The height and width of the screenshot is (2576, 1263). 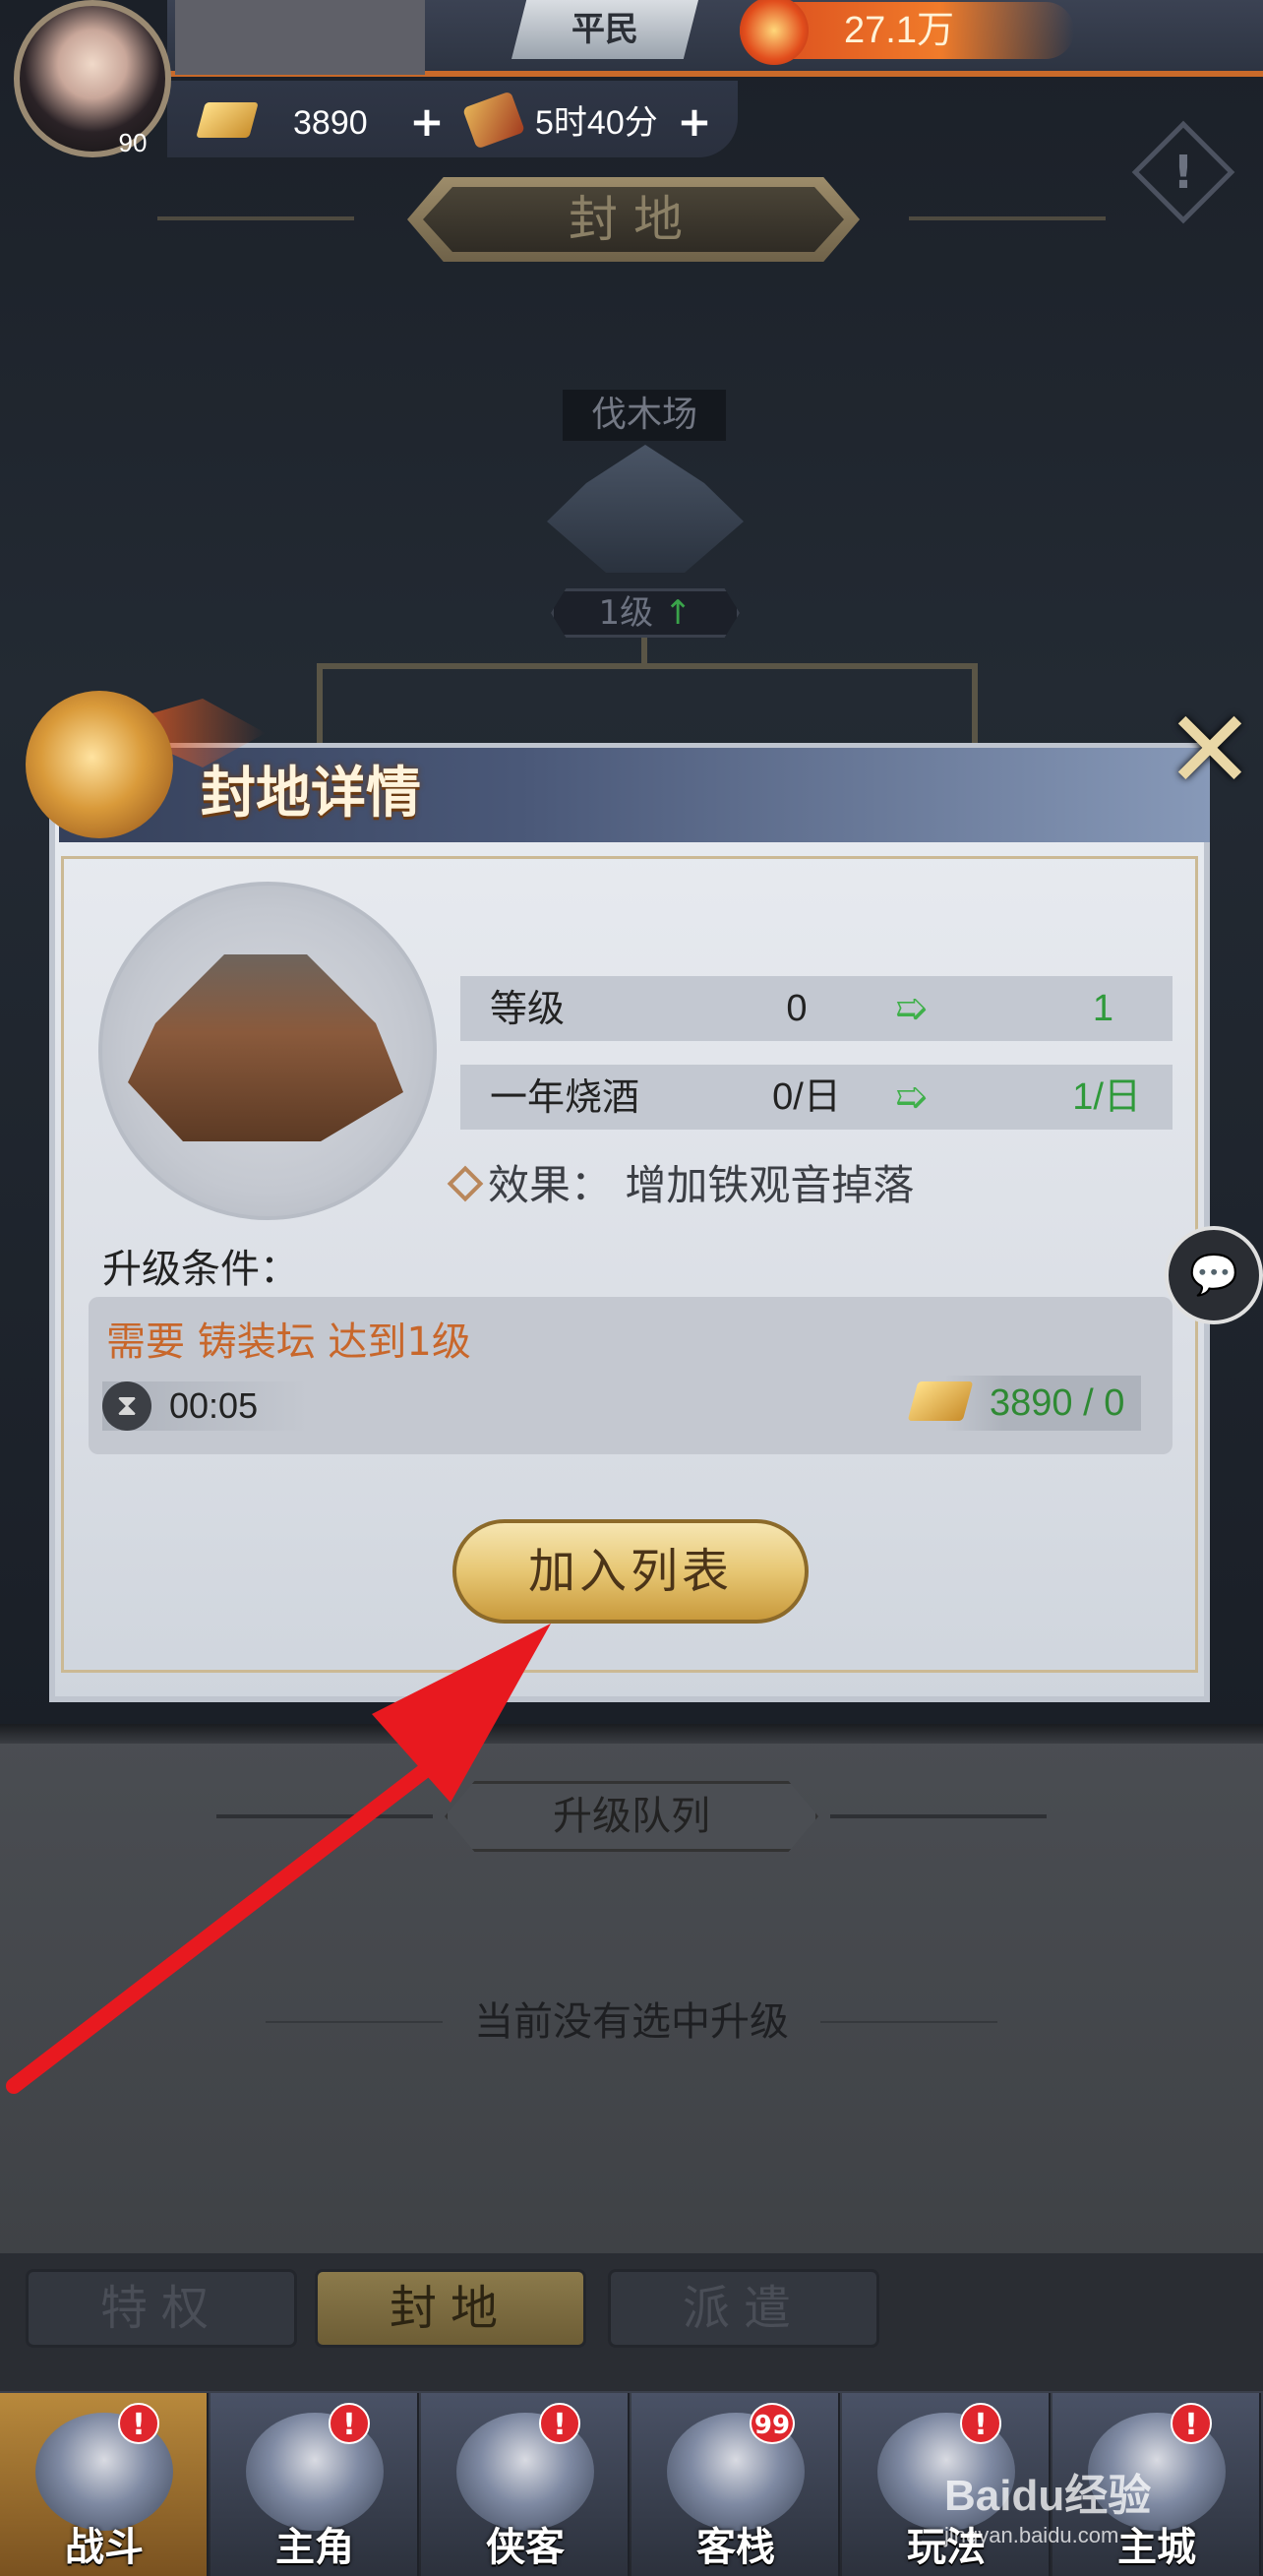 I want to click on nav-warriors: ! 侠客, so click(x=525, y=2484).